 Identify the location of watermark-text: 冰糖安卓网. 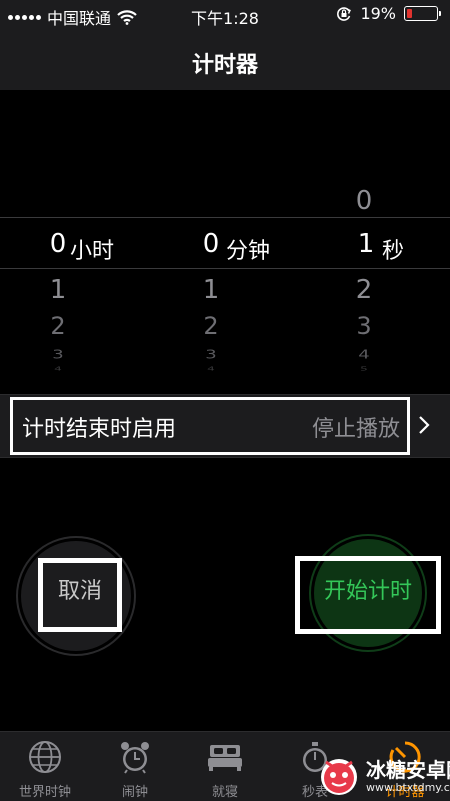
(408, 770).